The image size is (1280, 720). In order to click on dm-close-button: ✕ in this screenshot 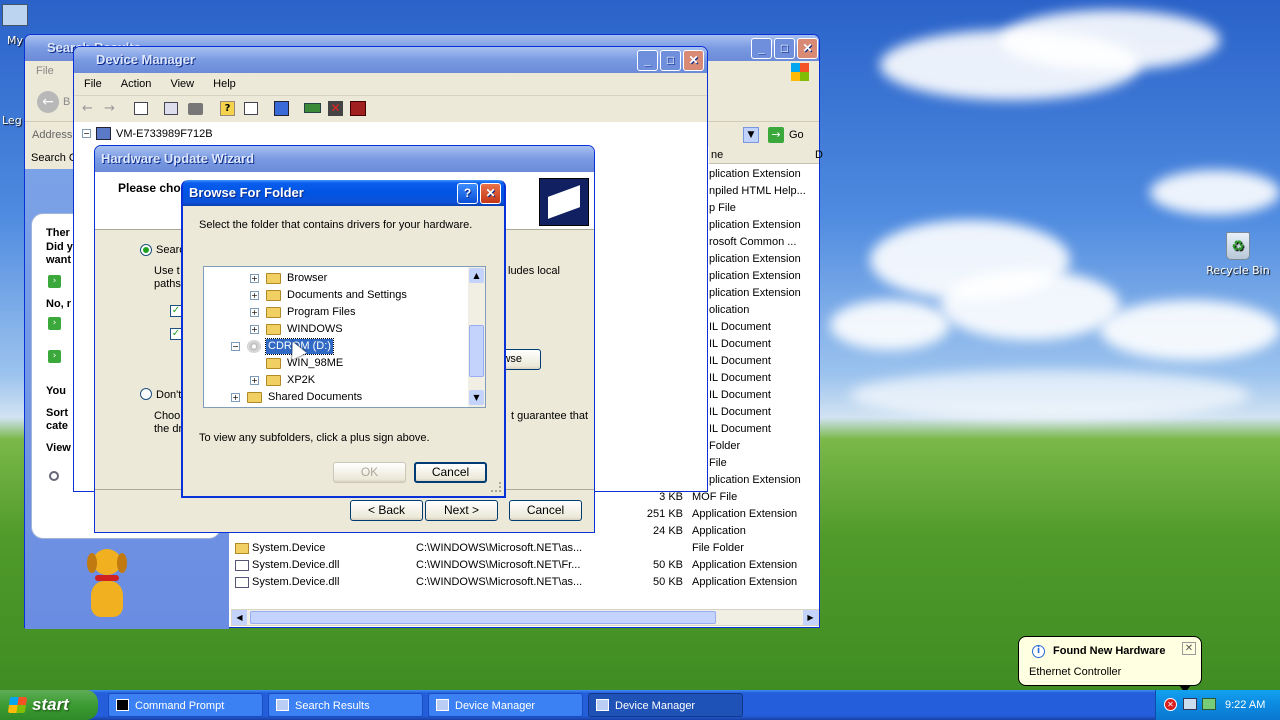, I will do `click(693, 60)`.